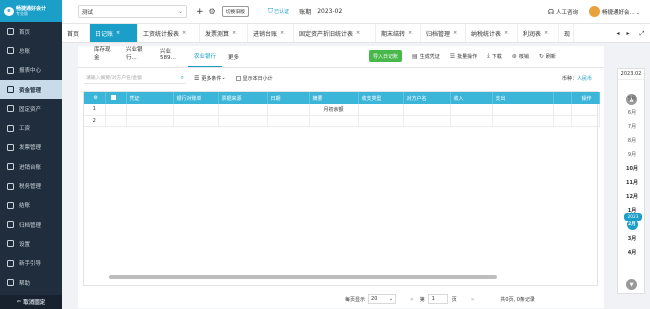 The height and width of the screenshot is (309, 650). I want to click on prev-page-icon: «, so click(412, 299).